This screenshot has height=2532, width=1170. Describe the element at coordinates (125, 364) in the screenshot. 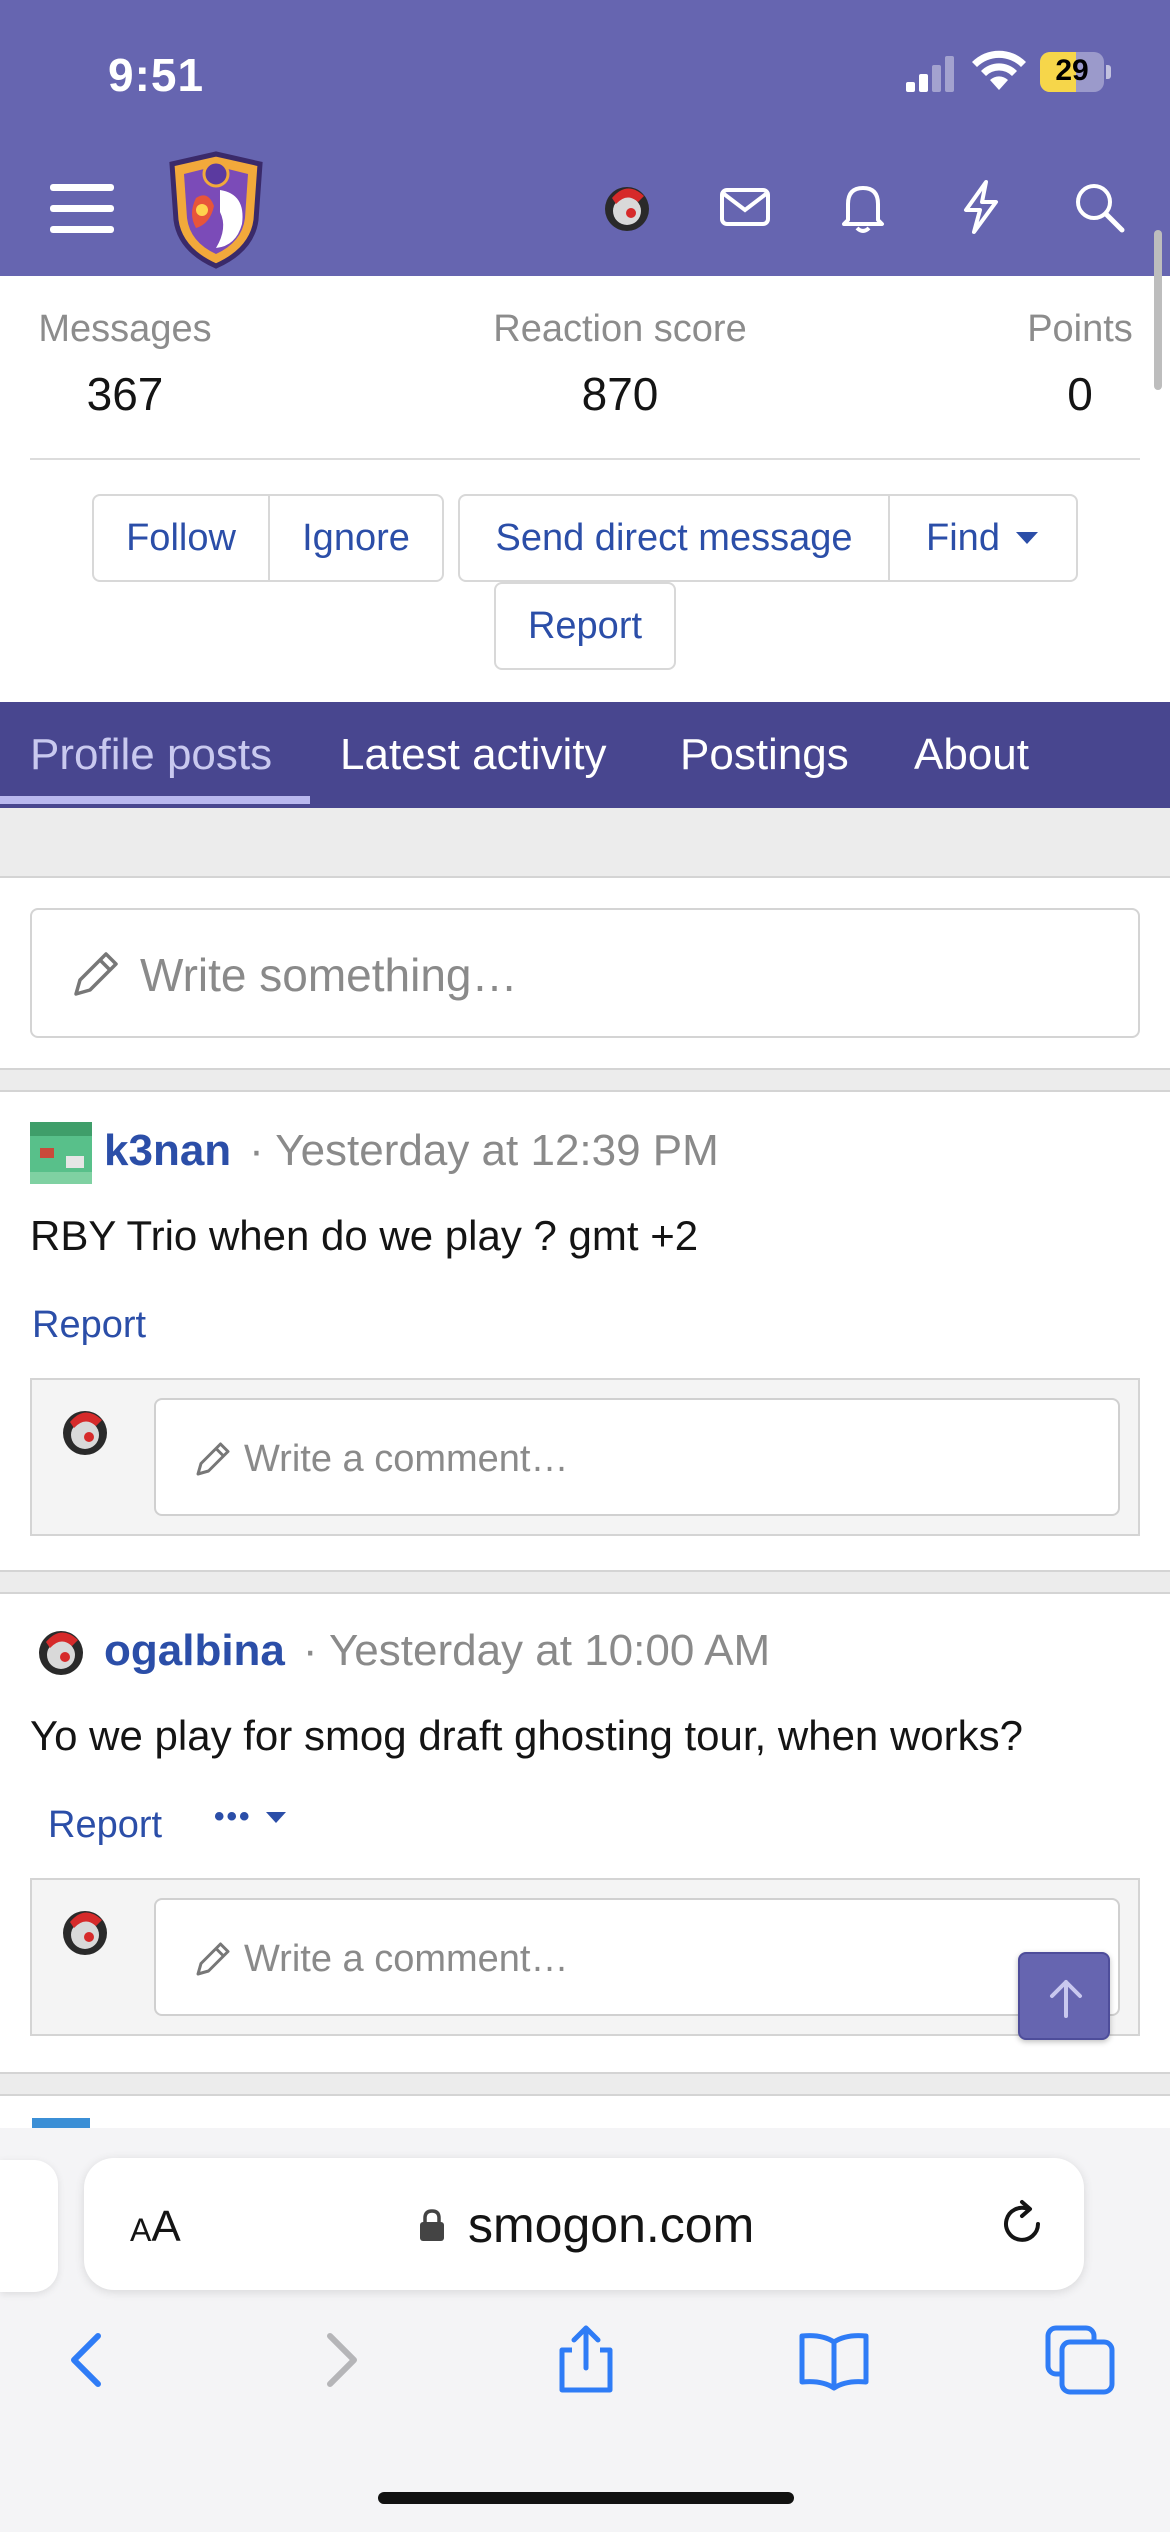

I see `stat-messages: Messages 367` at that location.